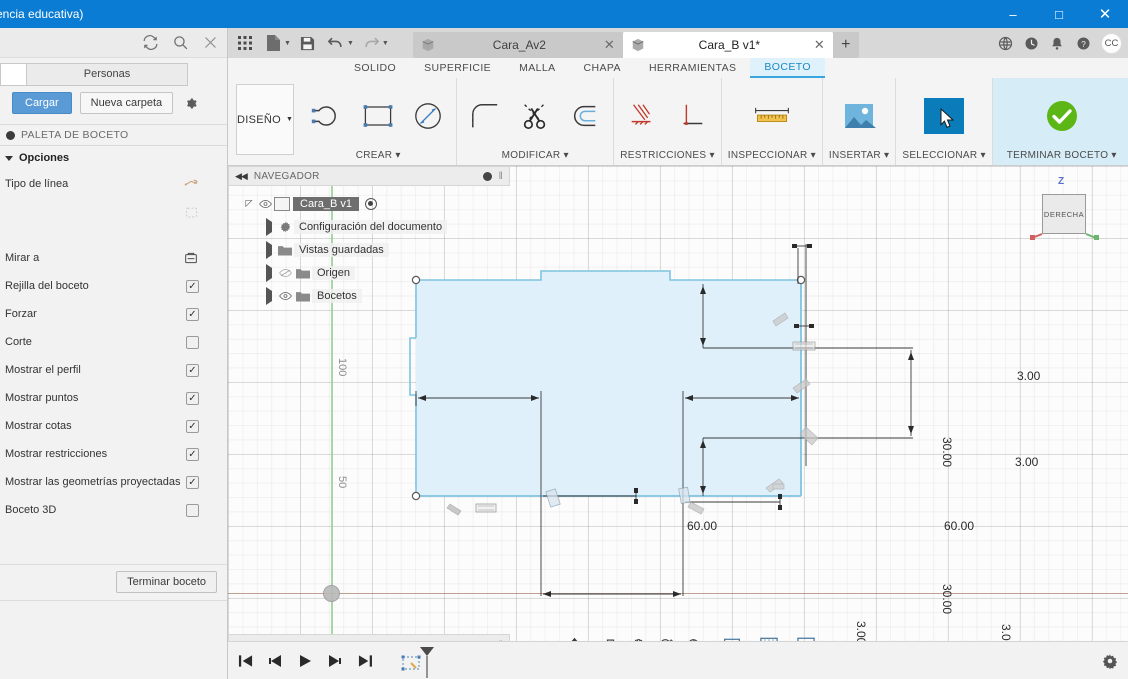 The image size is (1128, 679). Describe the element at coordinates (113, 314) in the screenshot. I see `option-row-forzar: Forzar ✓` at that location.